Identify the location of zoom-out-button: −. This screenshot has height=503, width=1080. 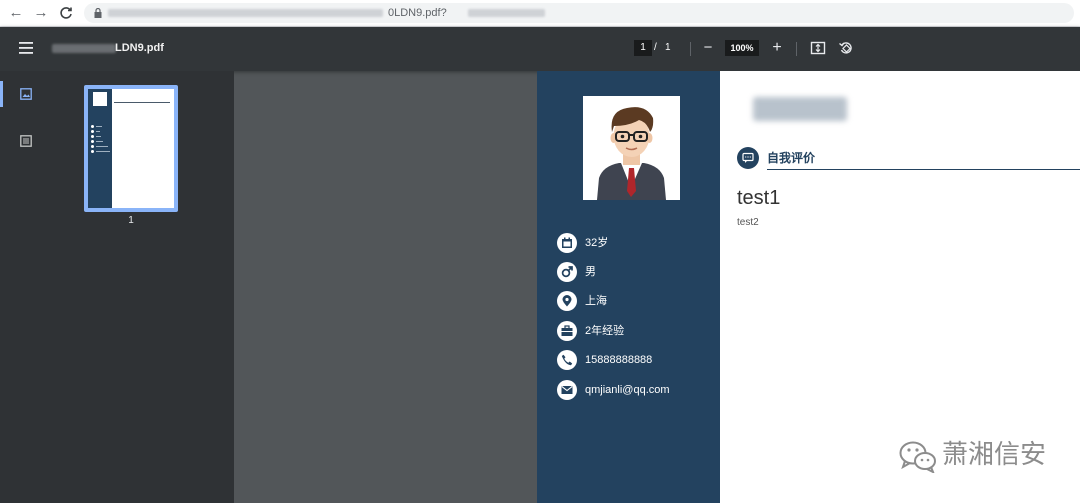
(708, 48).